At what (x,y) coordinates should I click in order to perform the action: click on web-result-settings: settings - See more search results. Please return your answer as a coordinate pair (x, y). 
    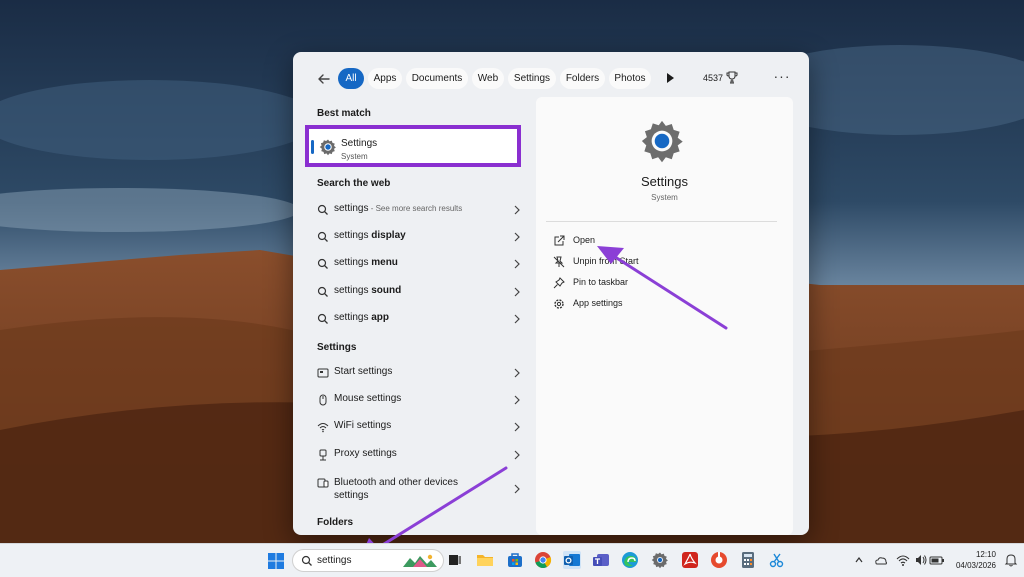
    Looking at the image, I should click on (419, 210).